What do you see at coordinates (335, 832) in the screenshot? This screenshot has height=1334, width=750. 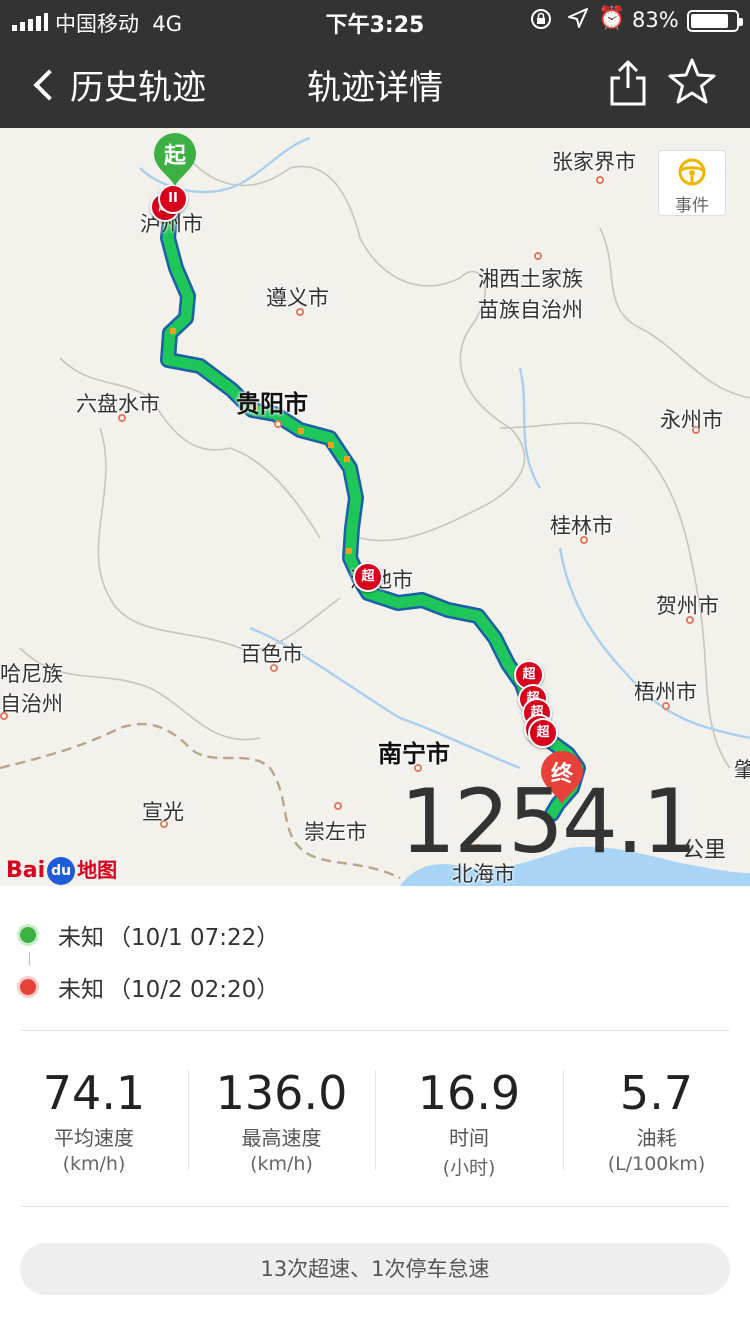 I see `city-label: 崇左市` at bounding box center [335, 832].